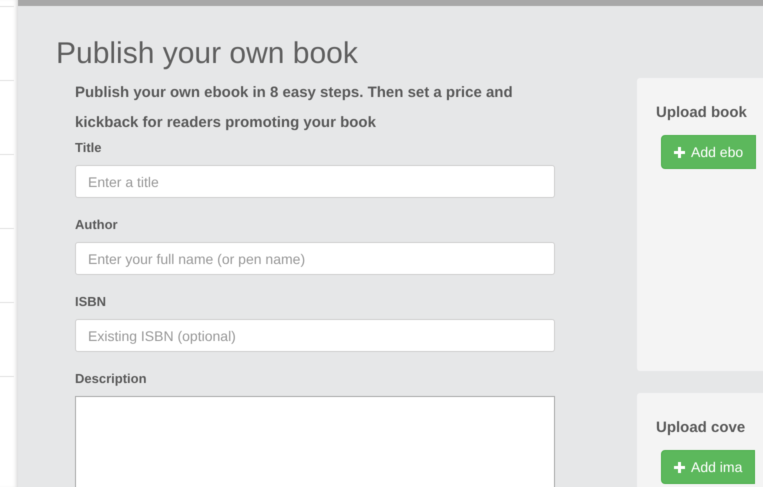 This screenshot has height=487, width=763. I want to click on intro-text: Publish your own ebook in 8 easy steps. Then set a price and kickback for readers promoting your book, so click(294, 108).